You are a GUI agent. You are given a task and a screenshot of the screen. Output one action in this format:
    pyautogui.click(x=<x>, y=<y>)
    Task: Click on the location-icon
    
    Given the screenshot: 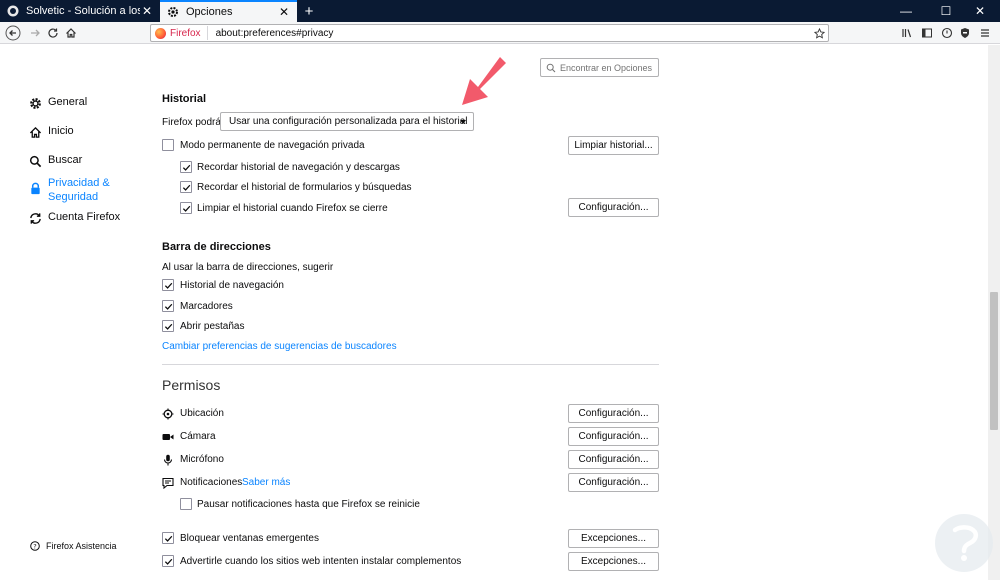 What is the action you would take?
    pyautogui.click(x=168, y=414)
    